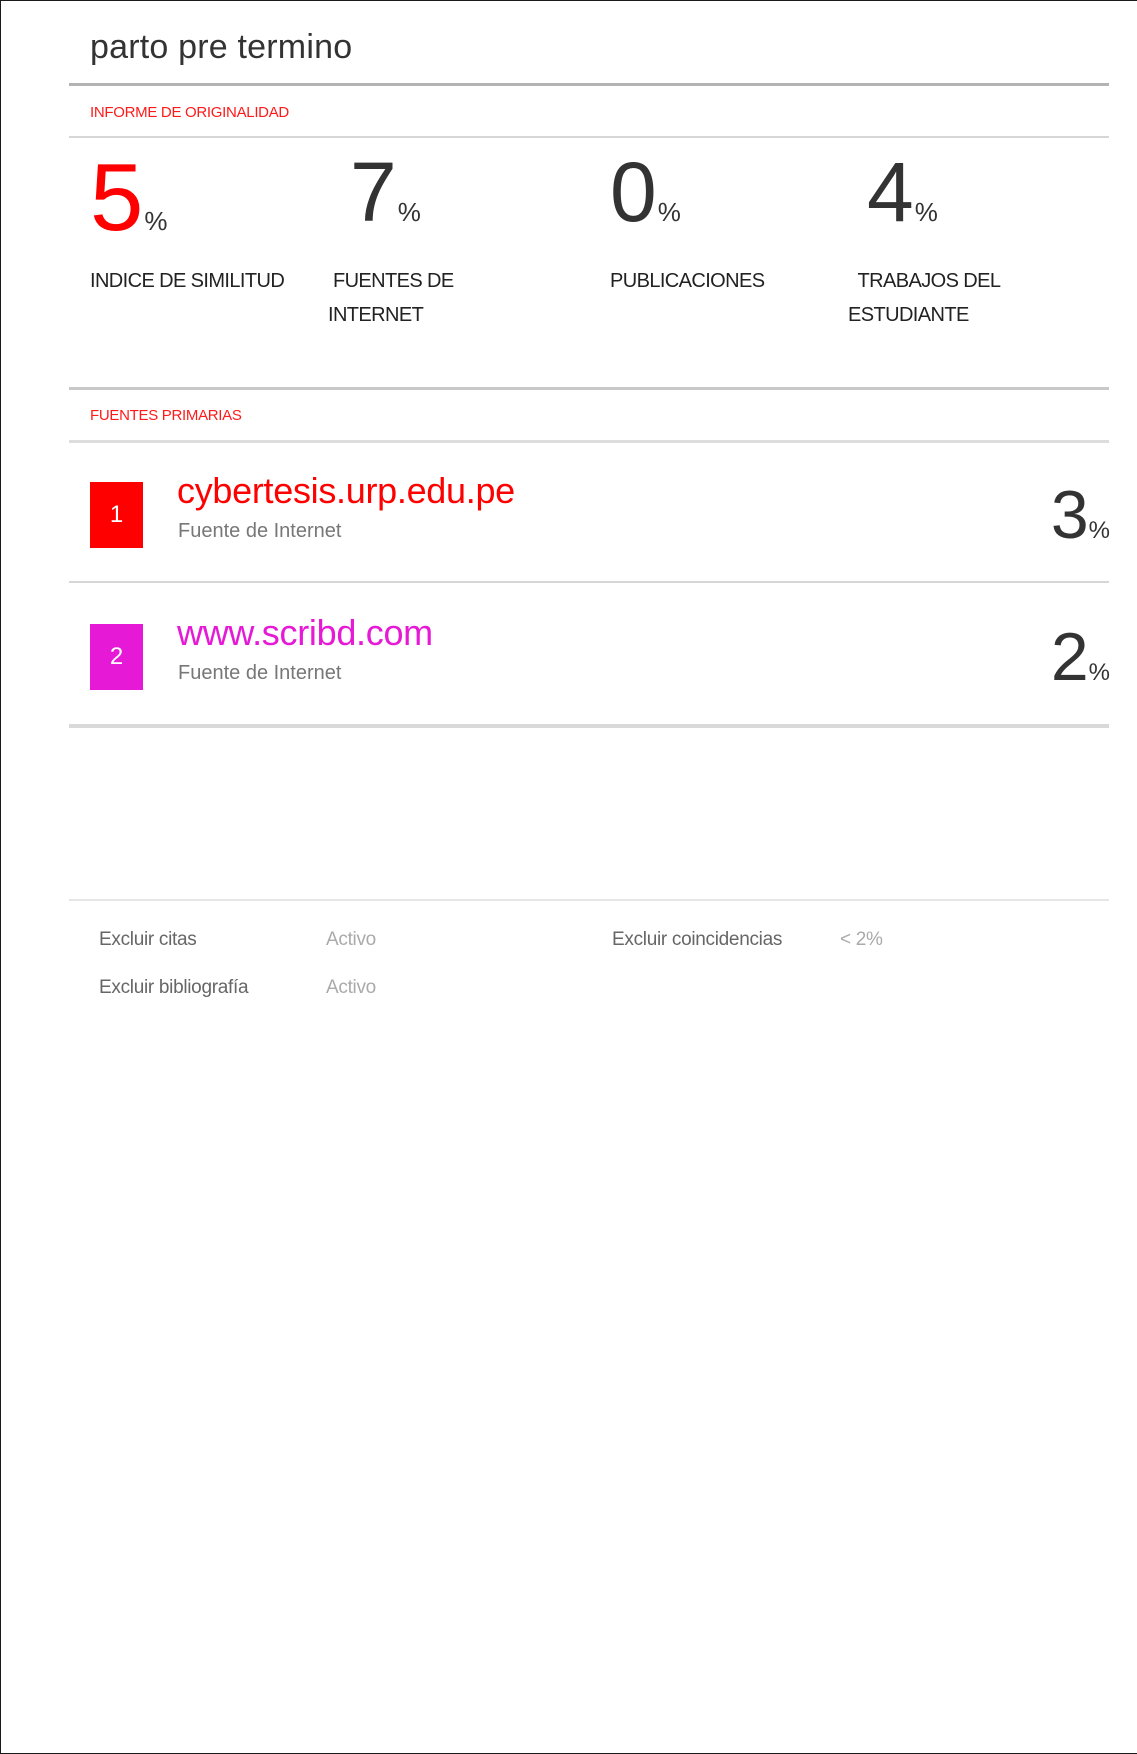  What do you see at coordinates (116, 515) in the screenshot?
I see `source-rank-badge: 1` at bounding box center [116, 515].